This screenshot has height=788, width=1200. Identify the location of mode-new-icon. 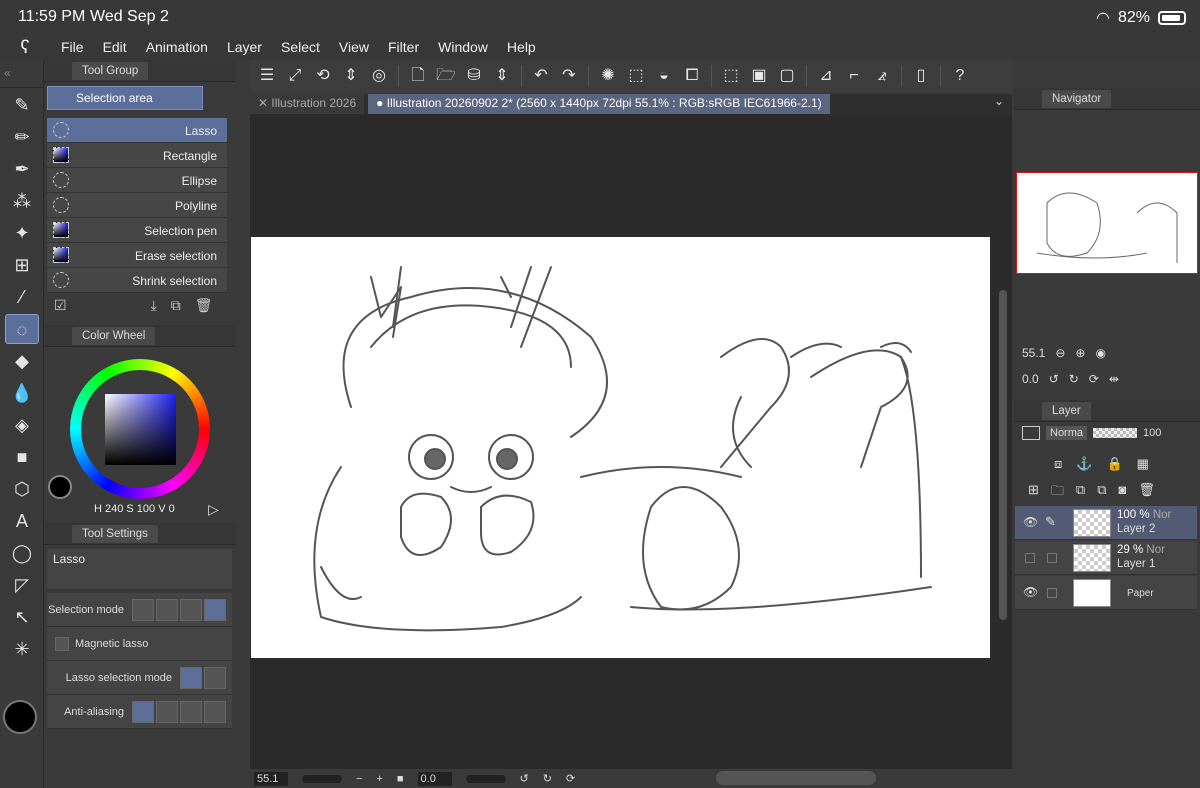
(143, 609).